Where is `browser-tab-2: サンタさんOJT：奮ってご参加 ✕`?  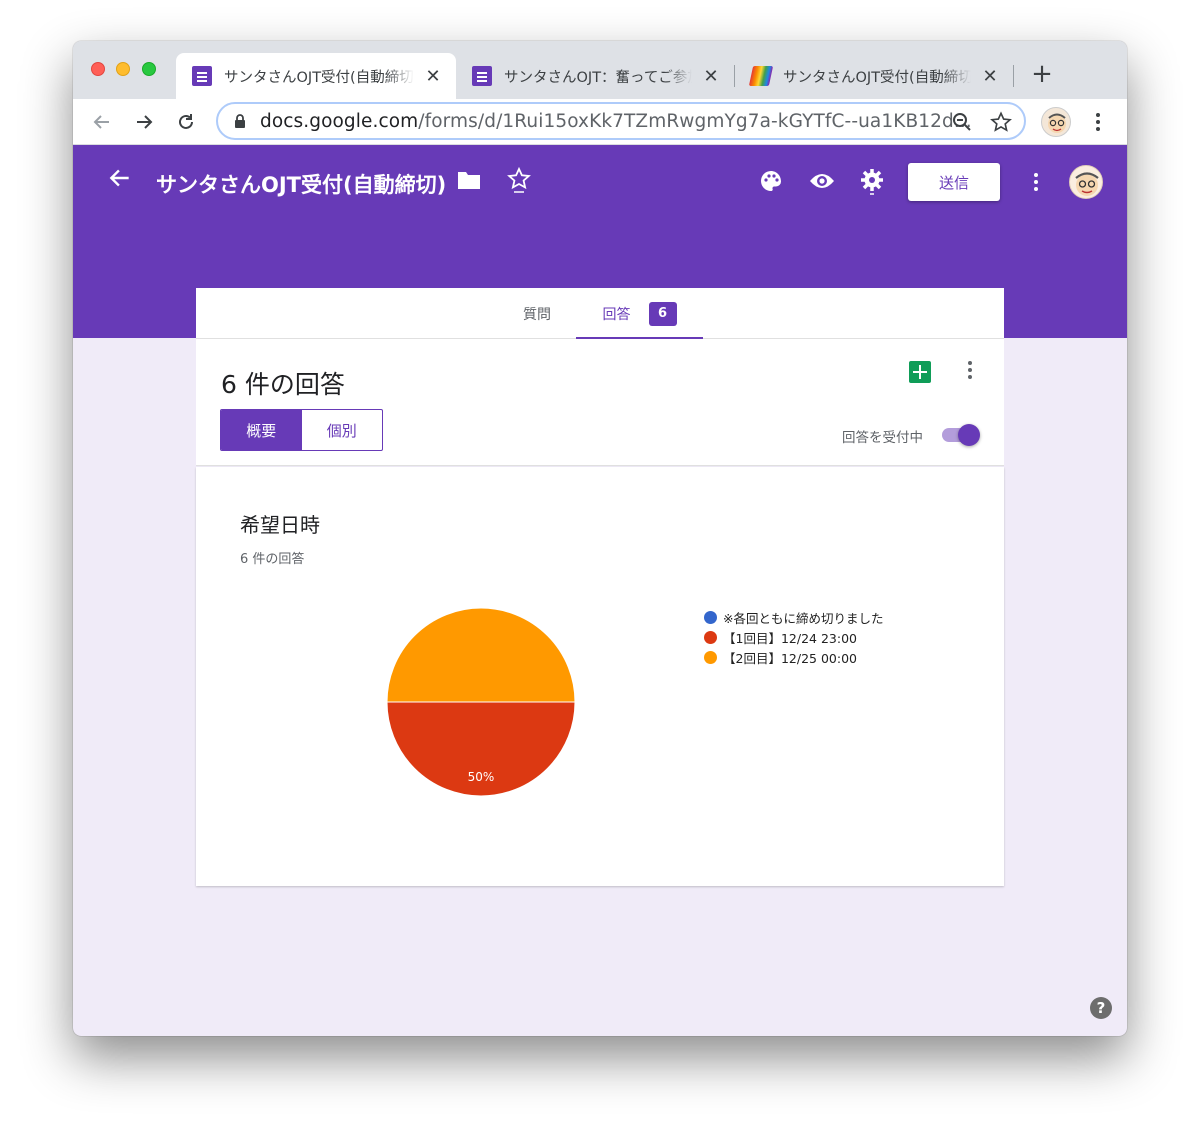 browser-tab-2: サンタさんOJT：奮ってご参加 ✕ is located at coordinates (595, 76).